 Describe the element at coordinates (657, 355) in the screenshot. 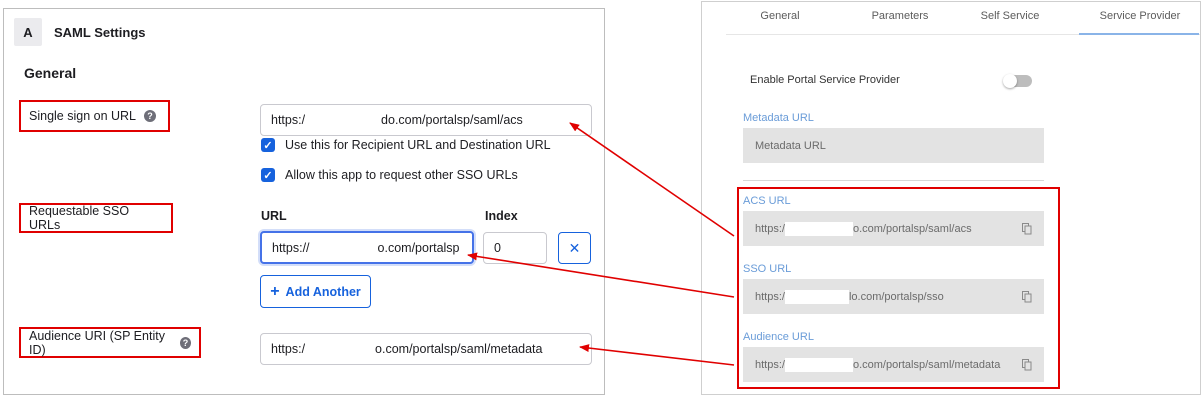

I see `arrow-audience-to-audience` at that location.